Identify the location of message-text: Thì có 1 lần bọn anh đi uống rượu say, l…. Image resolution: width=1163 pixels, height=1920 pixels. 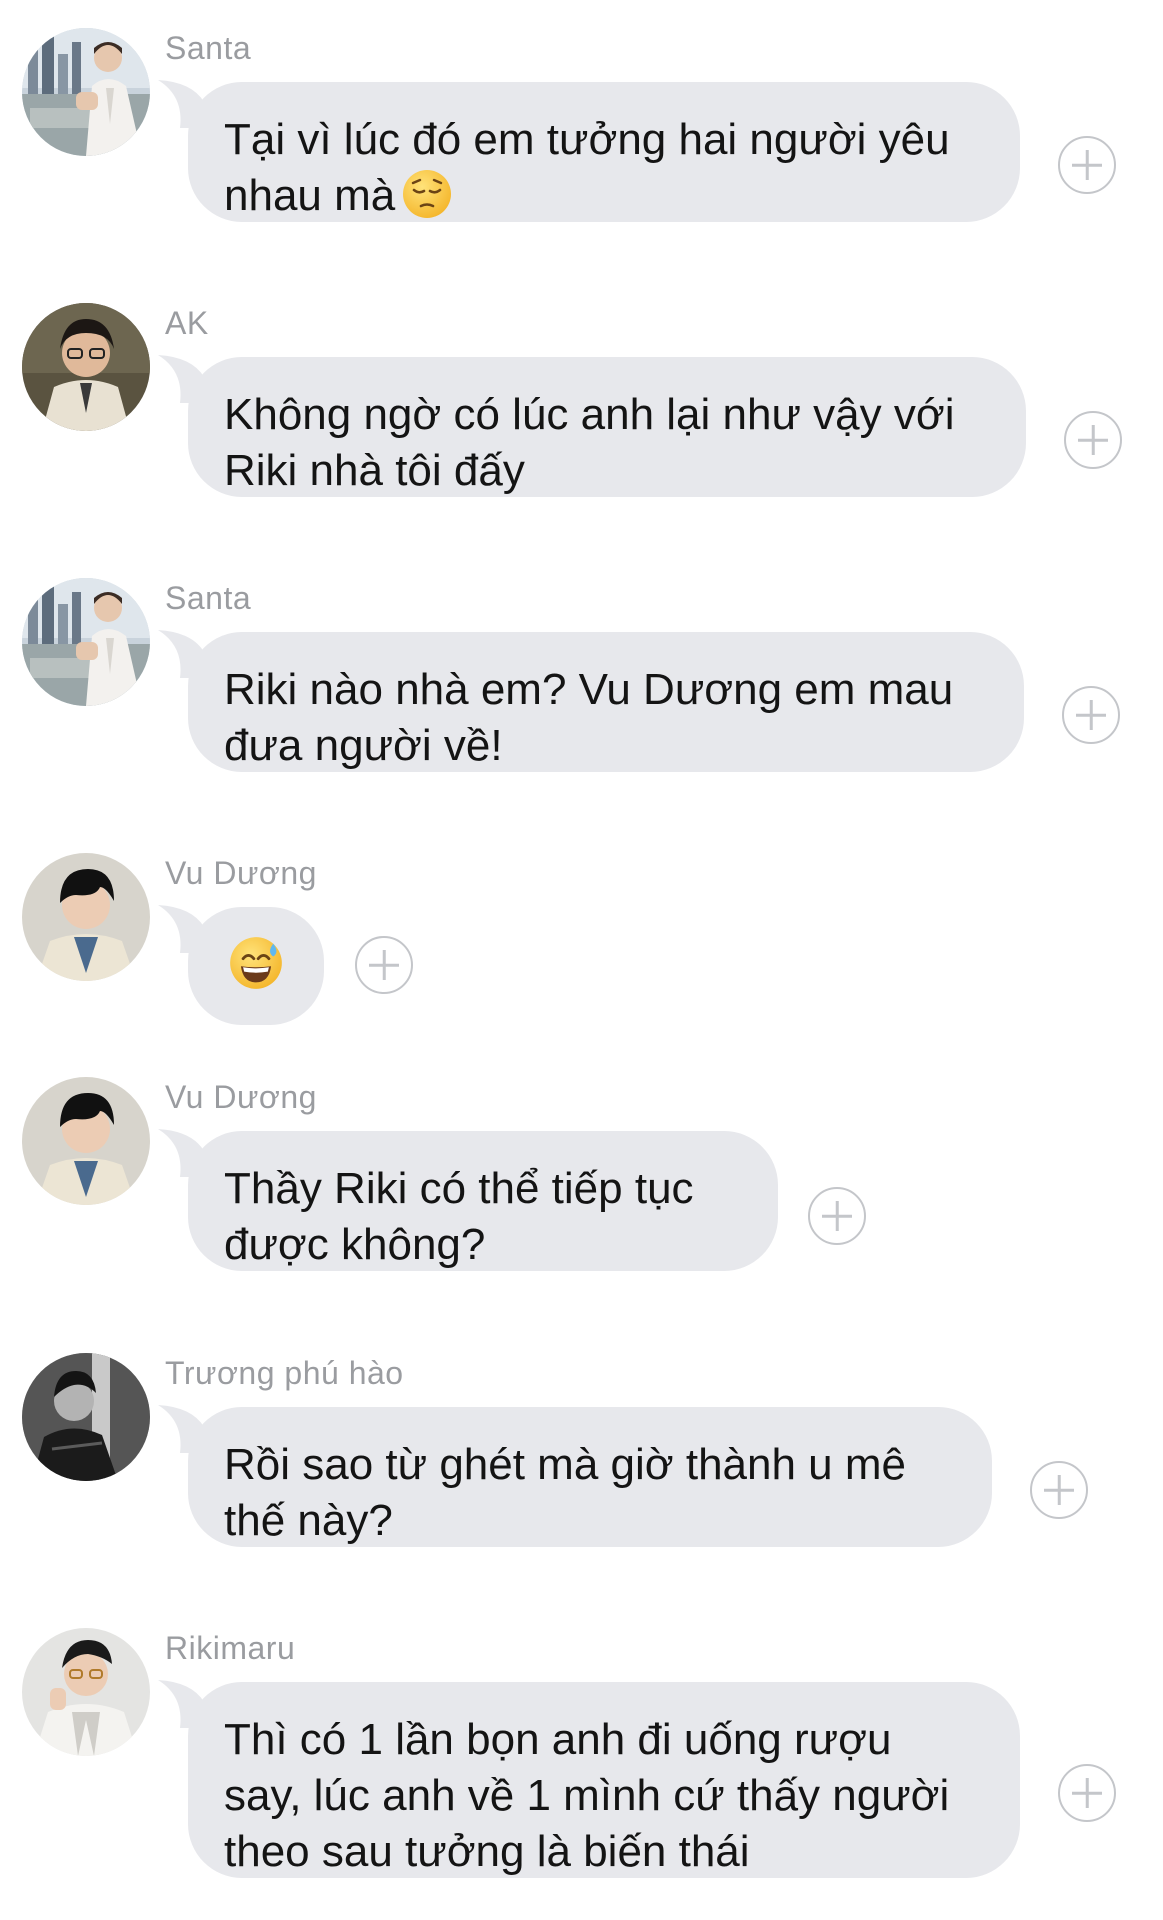
(587, 1795).